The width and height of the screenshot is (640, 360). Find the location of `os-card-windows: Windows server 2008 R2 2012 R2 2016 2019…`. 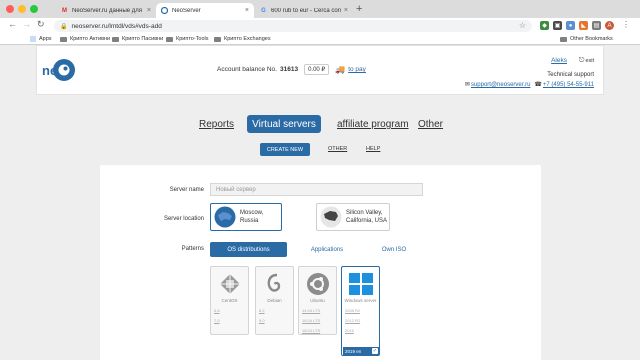

os-card-windows: Windows server 2008 R2 2012 R2 2016 2019… is located at coordinates (360, 311).